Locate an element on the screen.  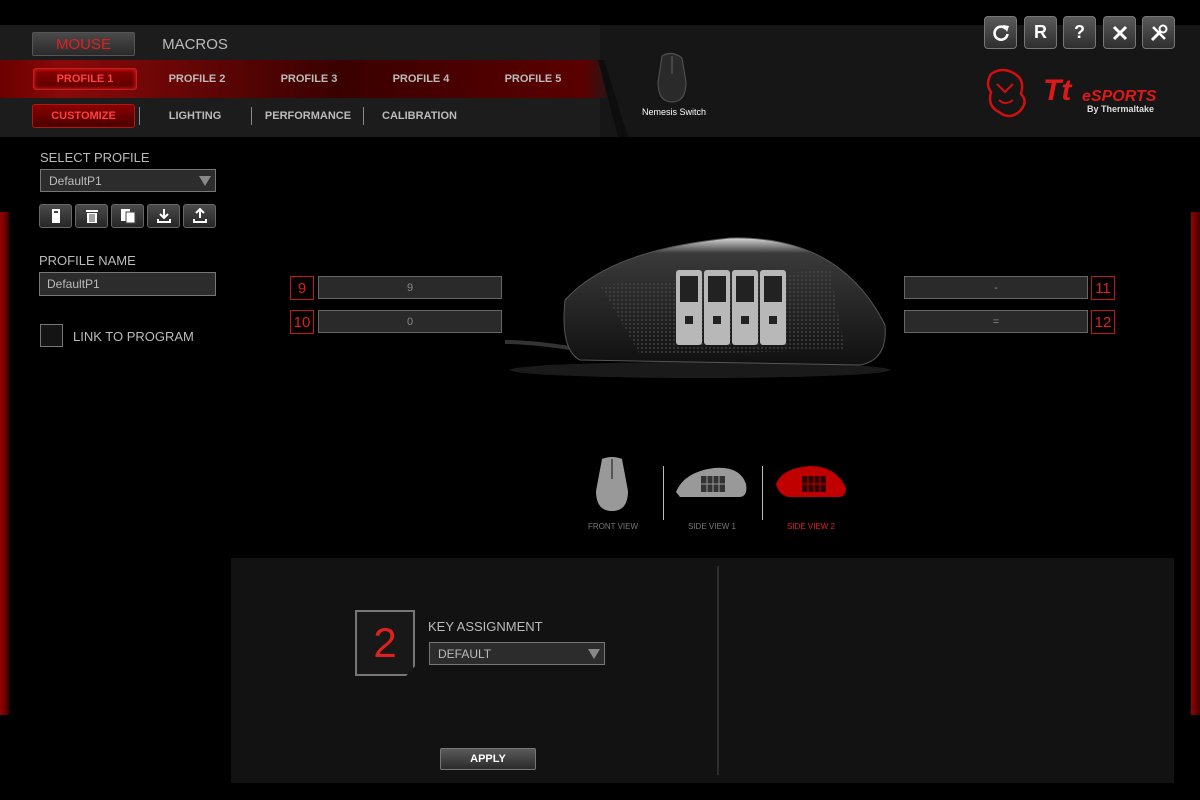
tt-esports-logo: Tt eSPORTS By Thermaltake is located at coordinates (1071, 93).